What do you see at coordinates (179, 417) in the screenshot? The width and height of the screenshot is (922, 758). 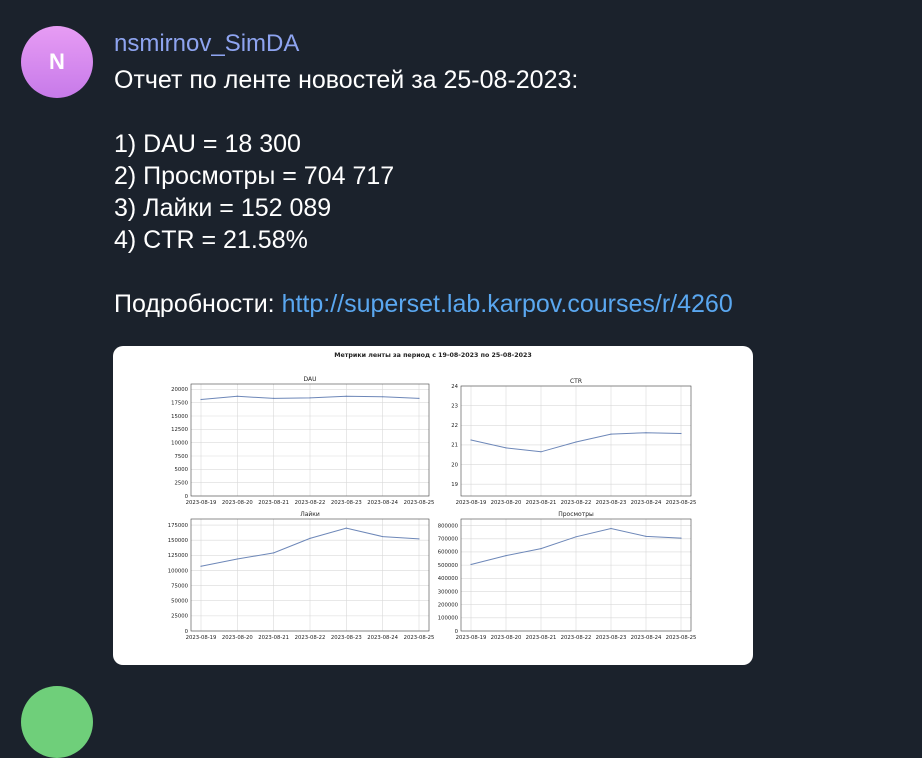 I see `y-tick-label: 15000` at bounding box center [179, 417].